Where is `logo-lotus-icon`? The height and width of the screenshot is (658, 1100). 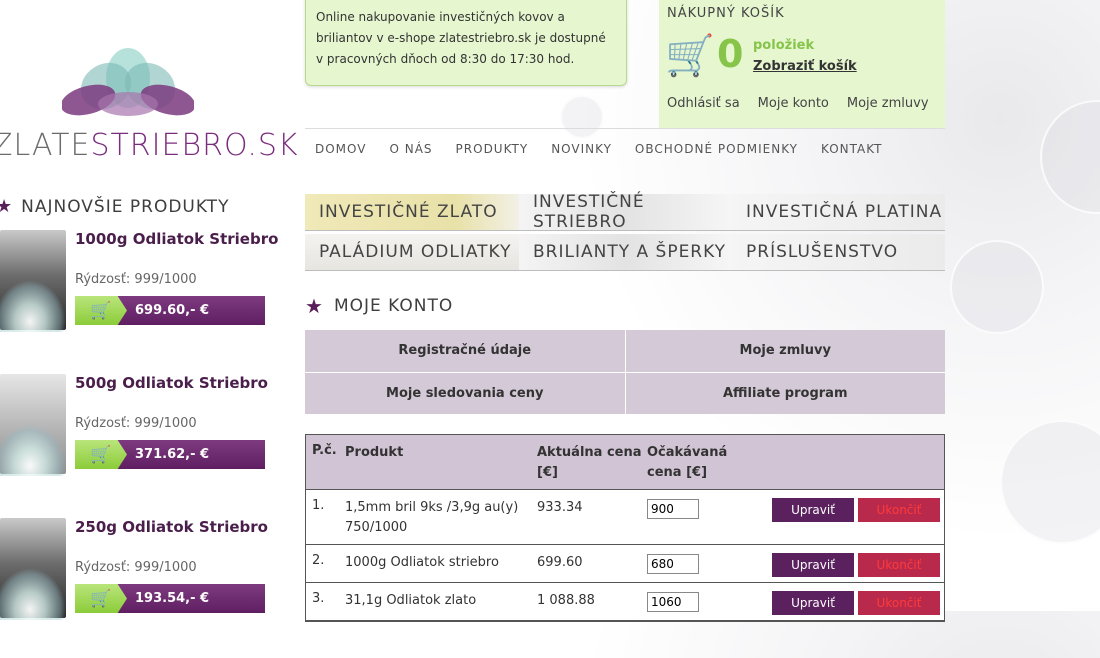 logo-lotus-icon is located at coordinates (128, 82).